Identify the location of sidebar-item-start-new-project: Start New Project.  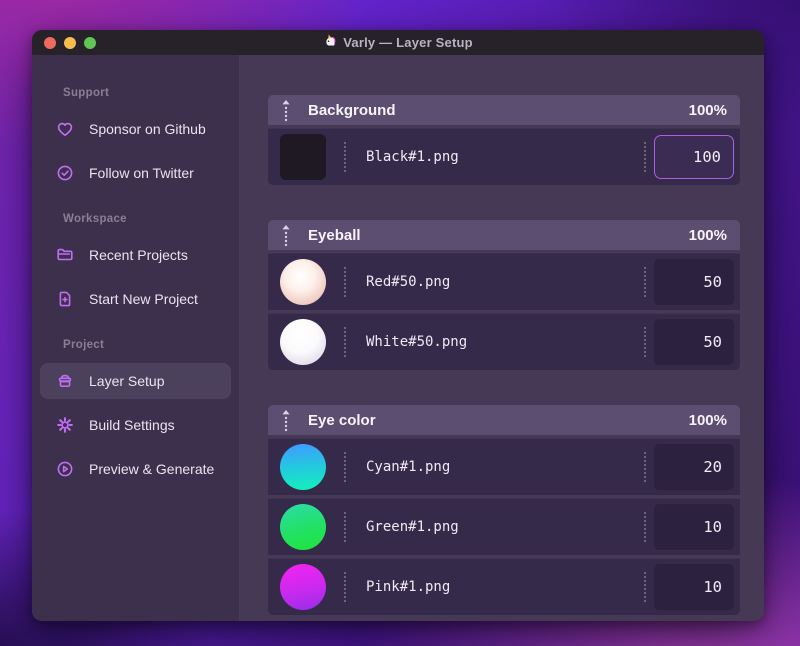
(135, 299).